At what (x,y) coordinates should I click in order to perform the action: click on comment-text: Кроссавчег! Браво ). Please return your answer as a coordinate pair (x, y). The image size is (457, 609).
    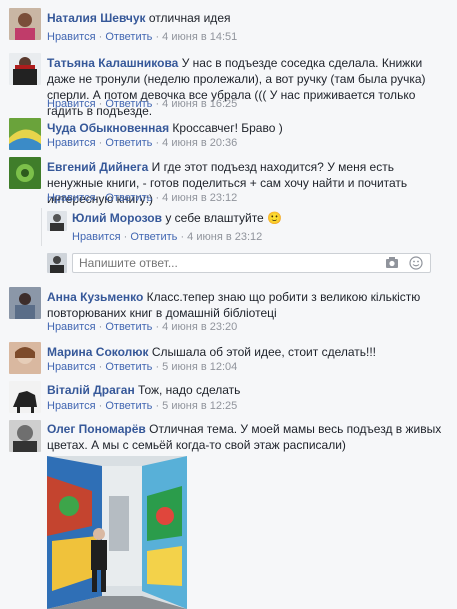
    Looking at the image, I should click on (227, 128).